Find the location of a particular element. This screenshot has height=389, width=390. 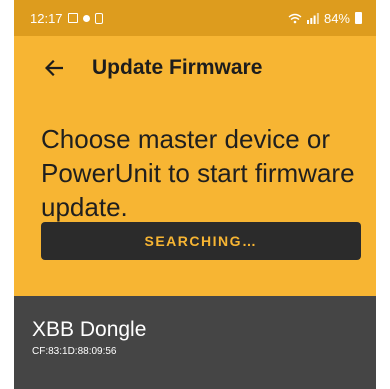

device-mac: CF:83:1D:88:09:56 is located at coordinates (74, 351).